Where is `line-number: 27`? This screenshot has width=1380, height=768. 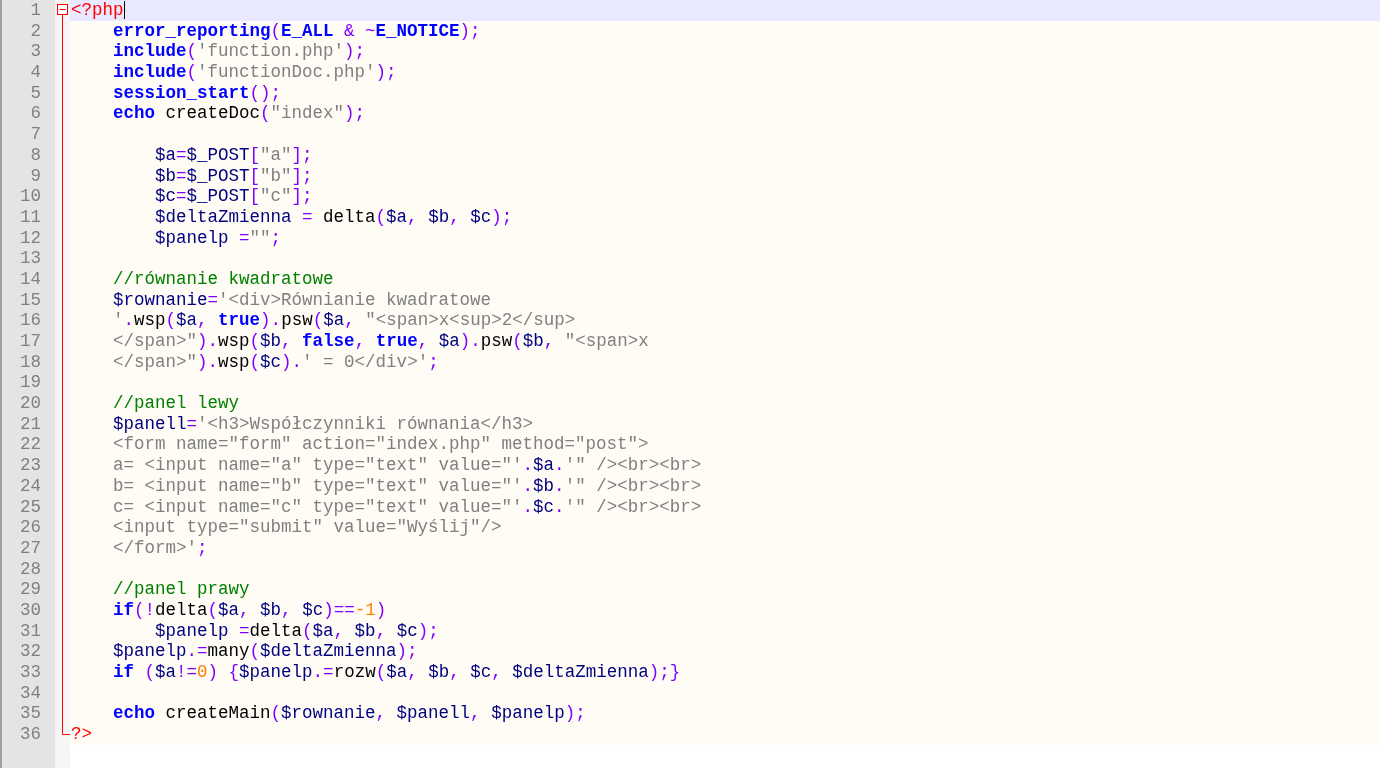
line-number: 27 is located at coordinates (30, 548).